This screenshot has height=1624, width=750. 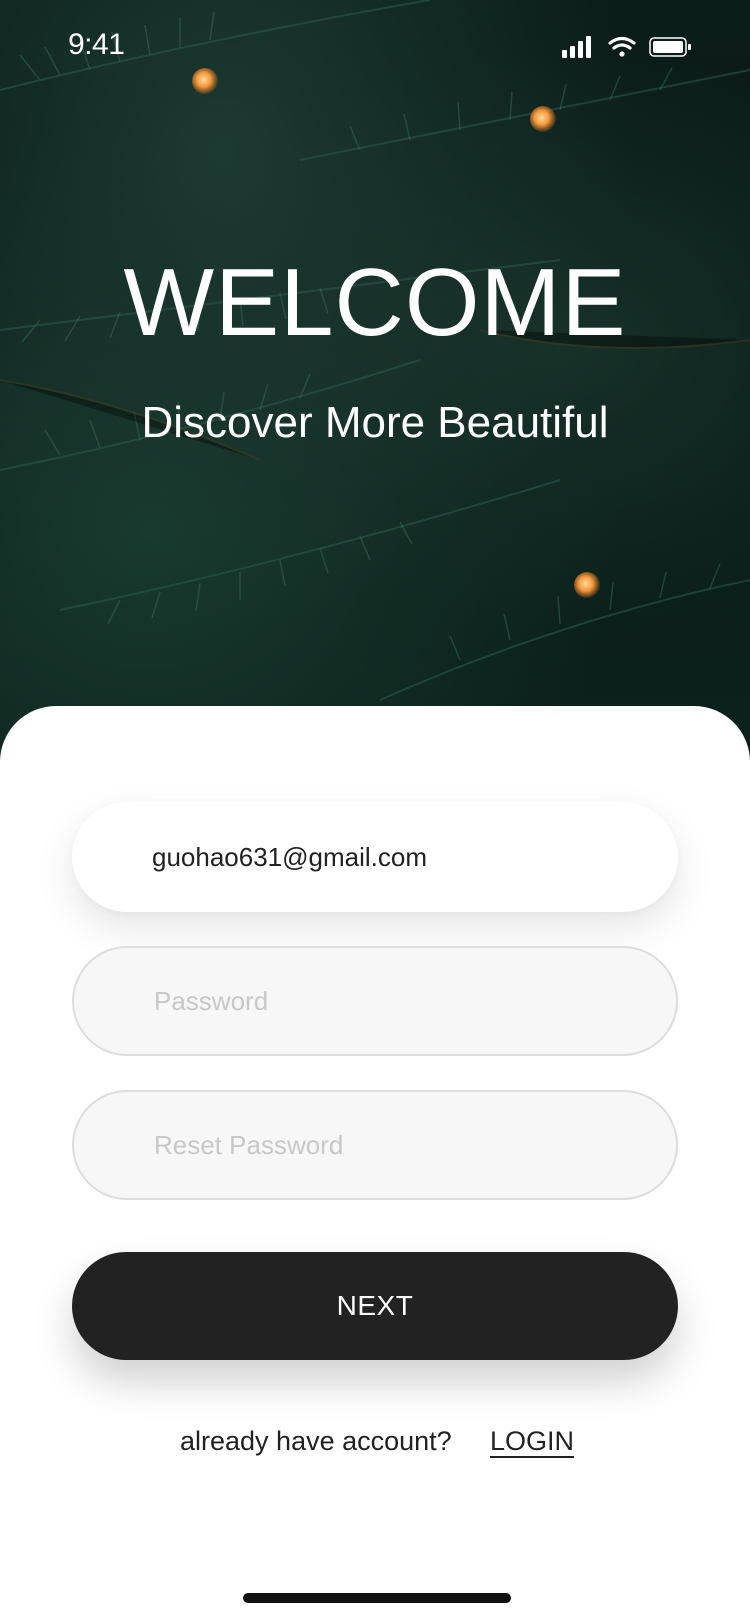 I want to click on status-time: 9:41, so click(x=96, y=44).